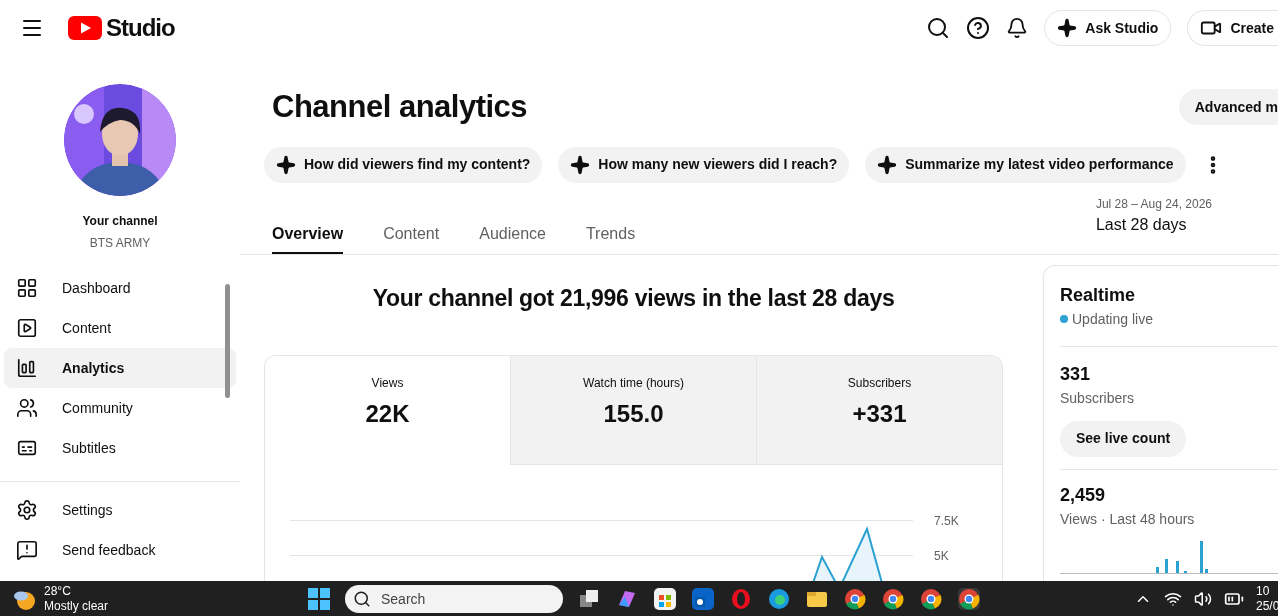 The height and width of the screenshot is (616, 1278). I want to click on subscriber-count: 331, so click(1076, 374).